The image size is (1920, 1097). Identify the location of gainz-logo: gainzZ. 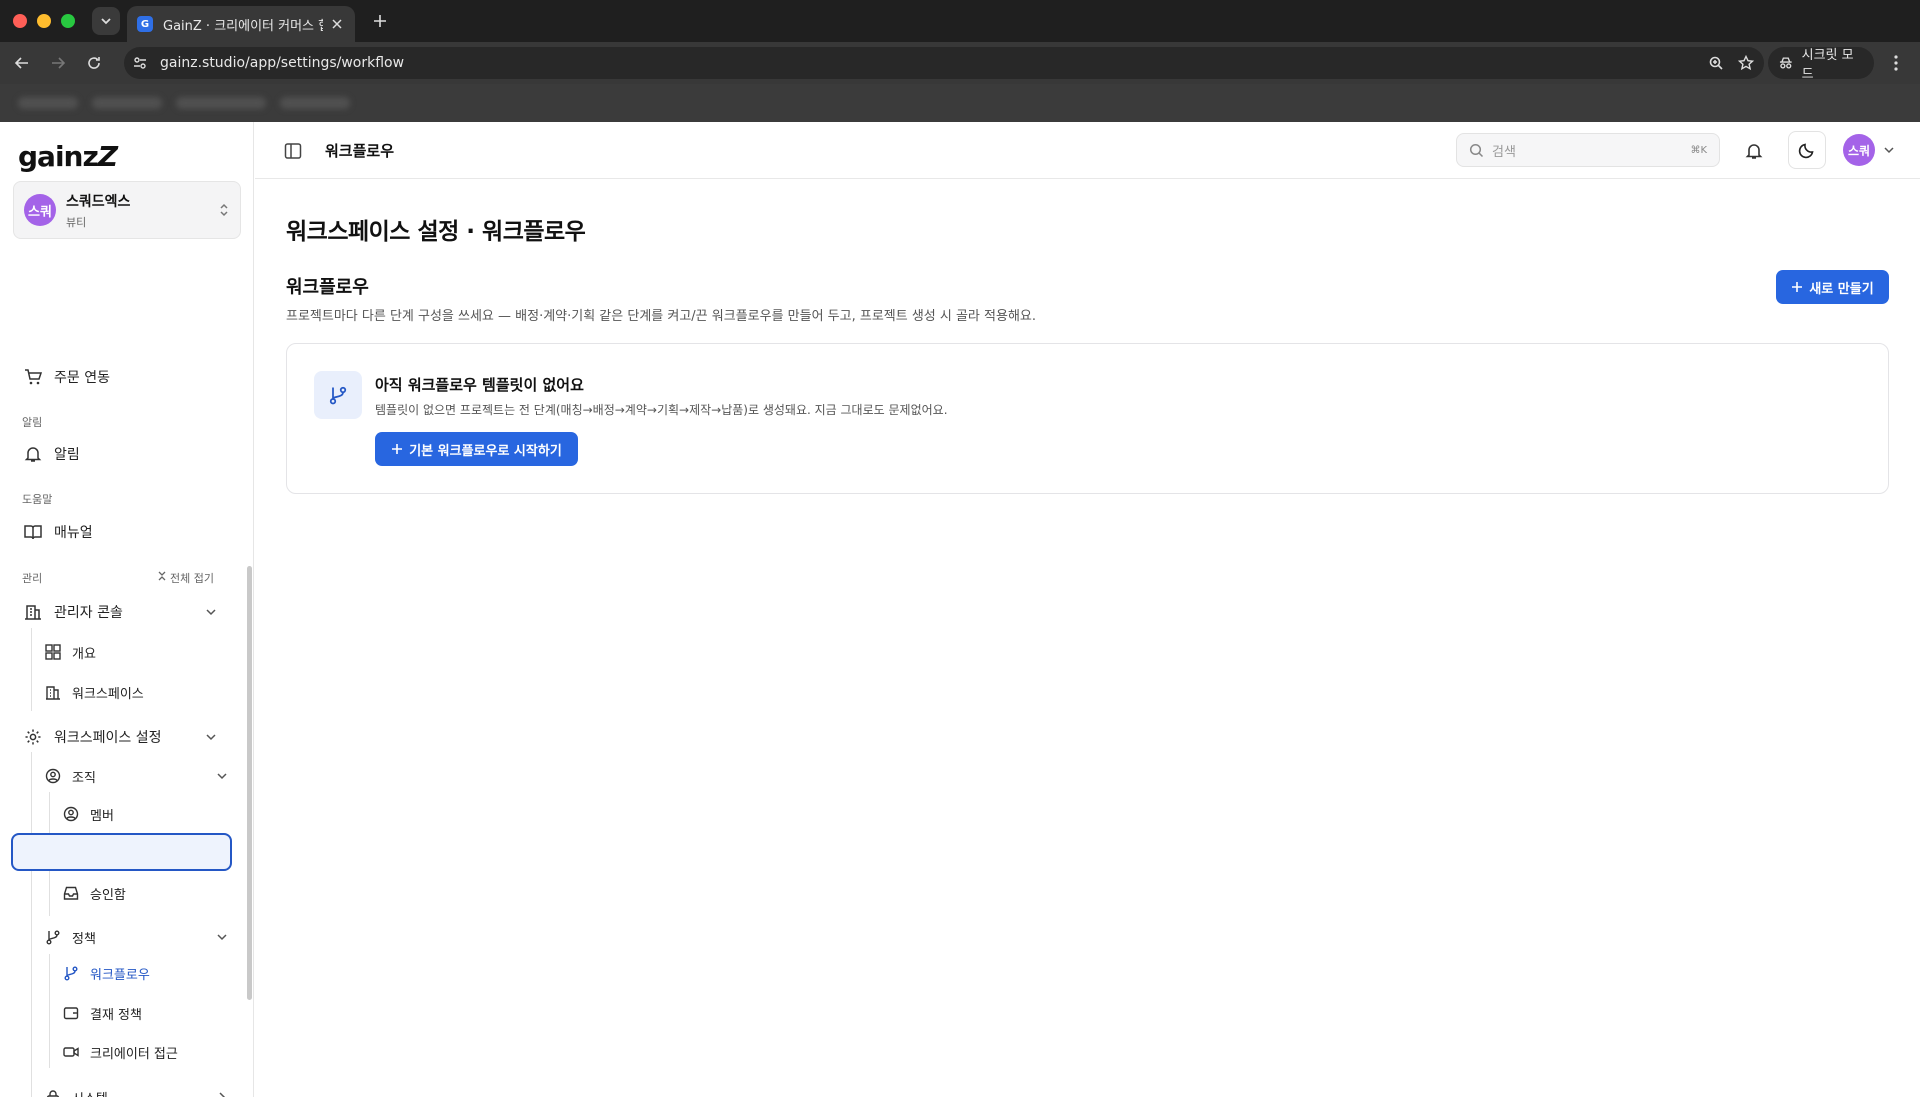
(68, 156).